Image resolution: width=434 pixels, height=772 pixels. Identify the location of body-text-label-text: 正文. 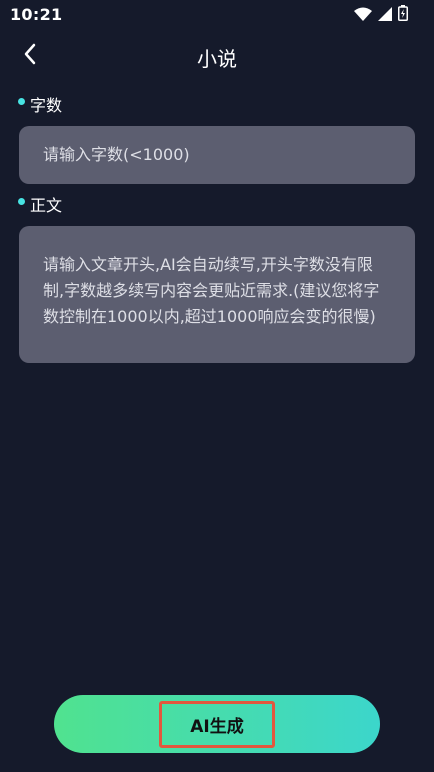
(46, 205).